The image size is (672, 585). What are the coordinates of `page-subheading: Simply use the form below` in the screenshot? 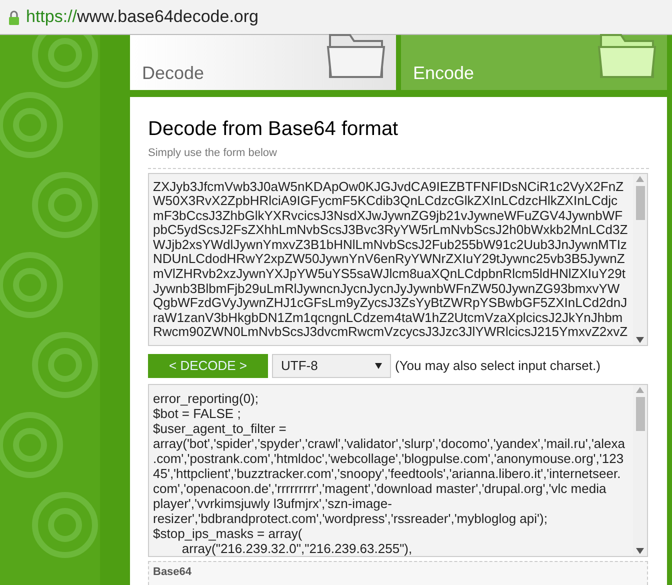 It's located at (213, 153).